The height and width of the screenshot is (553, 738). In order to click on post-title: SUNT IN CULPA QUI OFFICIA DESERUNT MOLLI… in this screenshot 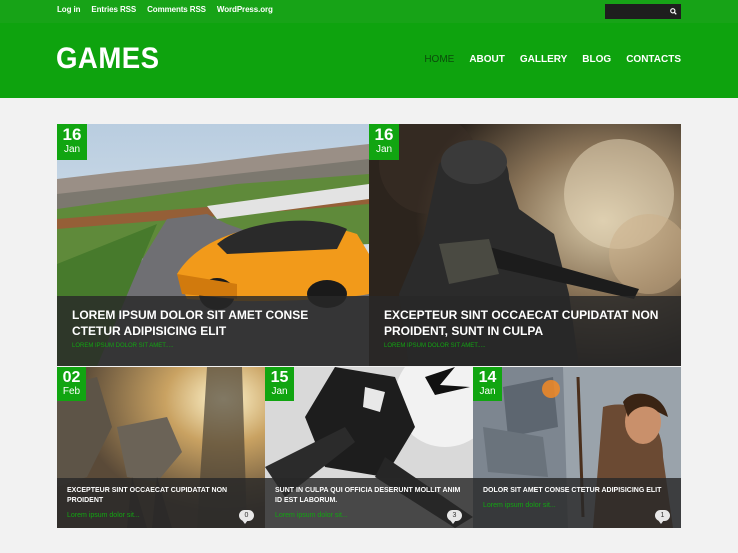, I will do `click(369, 496)`.